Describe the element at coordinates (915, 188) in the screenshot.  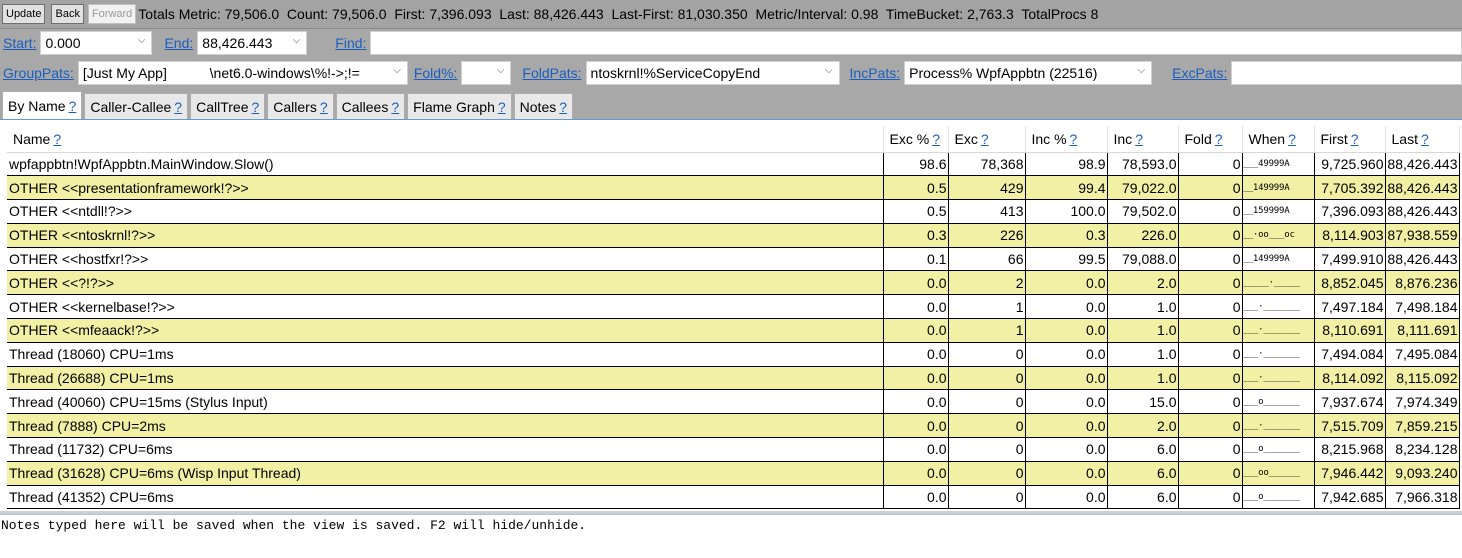
I see `cell-exc-pct: 0.5` at that location.